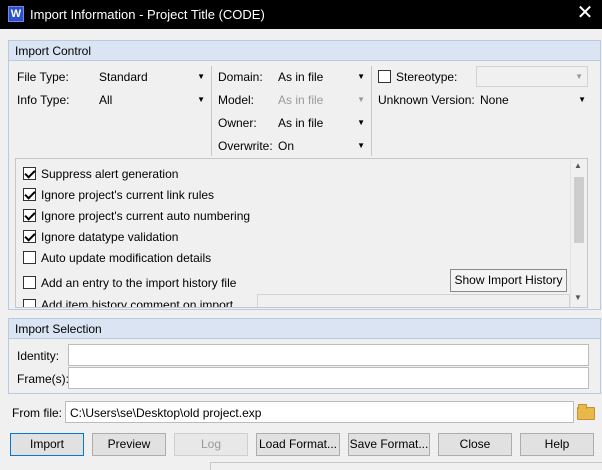 The image size is (602, 470). What do you see at coordinates (146, 216) in the screenshot?
I see `option-label: Ignore project's current auto numbering` at bounding box center [146, 216].